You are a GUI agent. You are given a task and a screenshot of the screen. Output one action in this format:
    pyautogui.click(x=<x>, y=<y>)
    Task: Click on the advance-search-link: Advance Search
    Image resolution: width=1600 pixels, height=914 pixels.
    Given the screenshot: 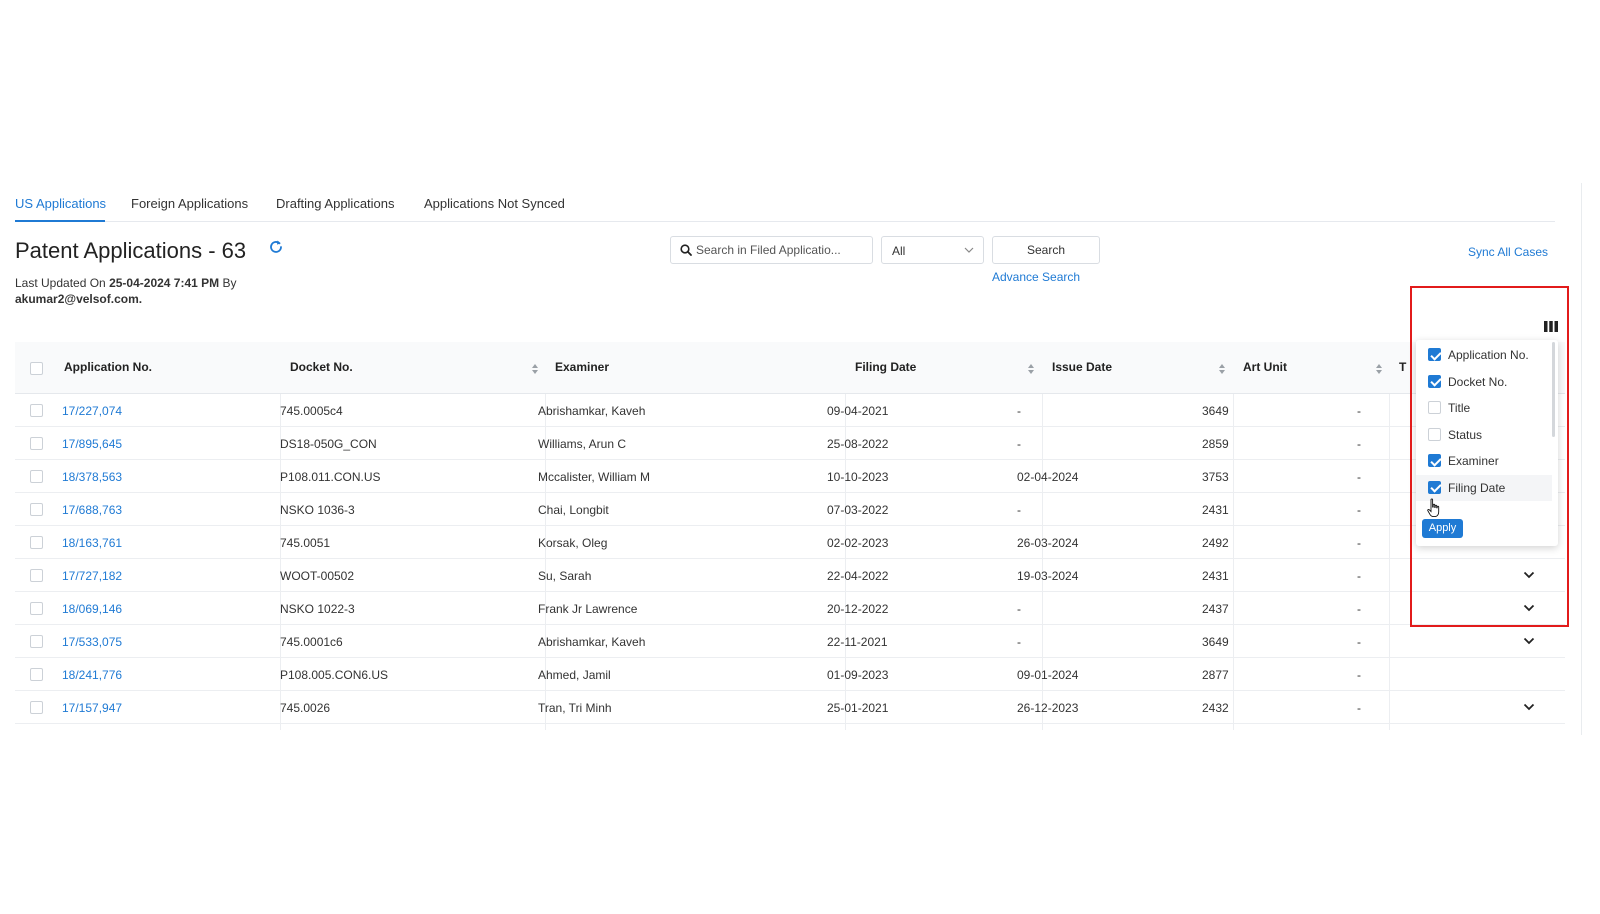 What is the action you would take?
    pyautogui.click(x=1036, y=277)
    